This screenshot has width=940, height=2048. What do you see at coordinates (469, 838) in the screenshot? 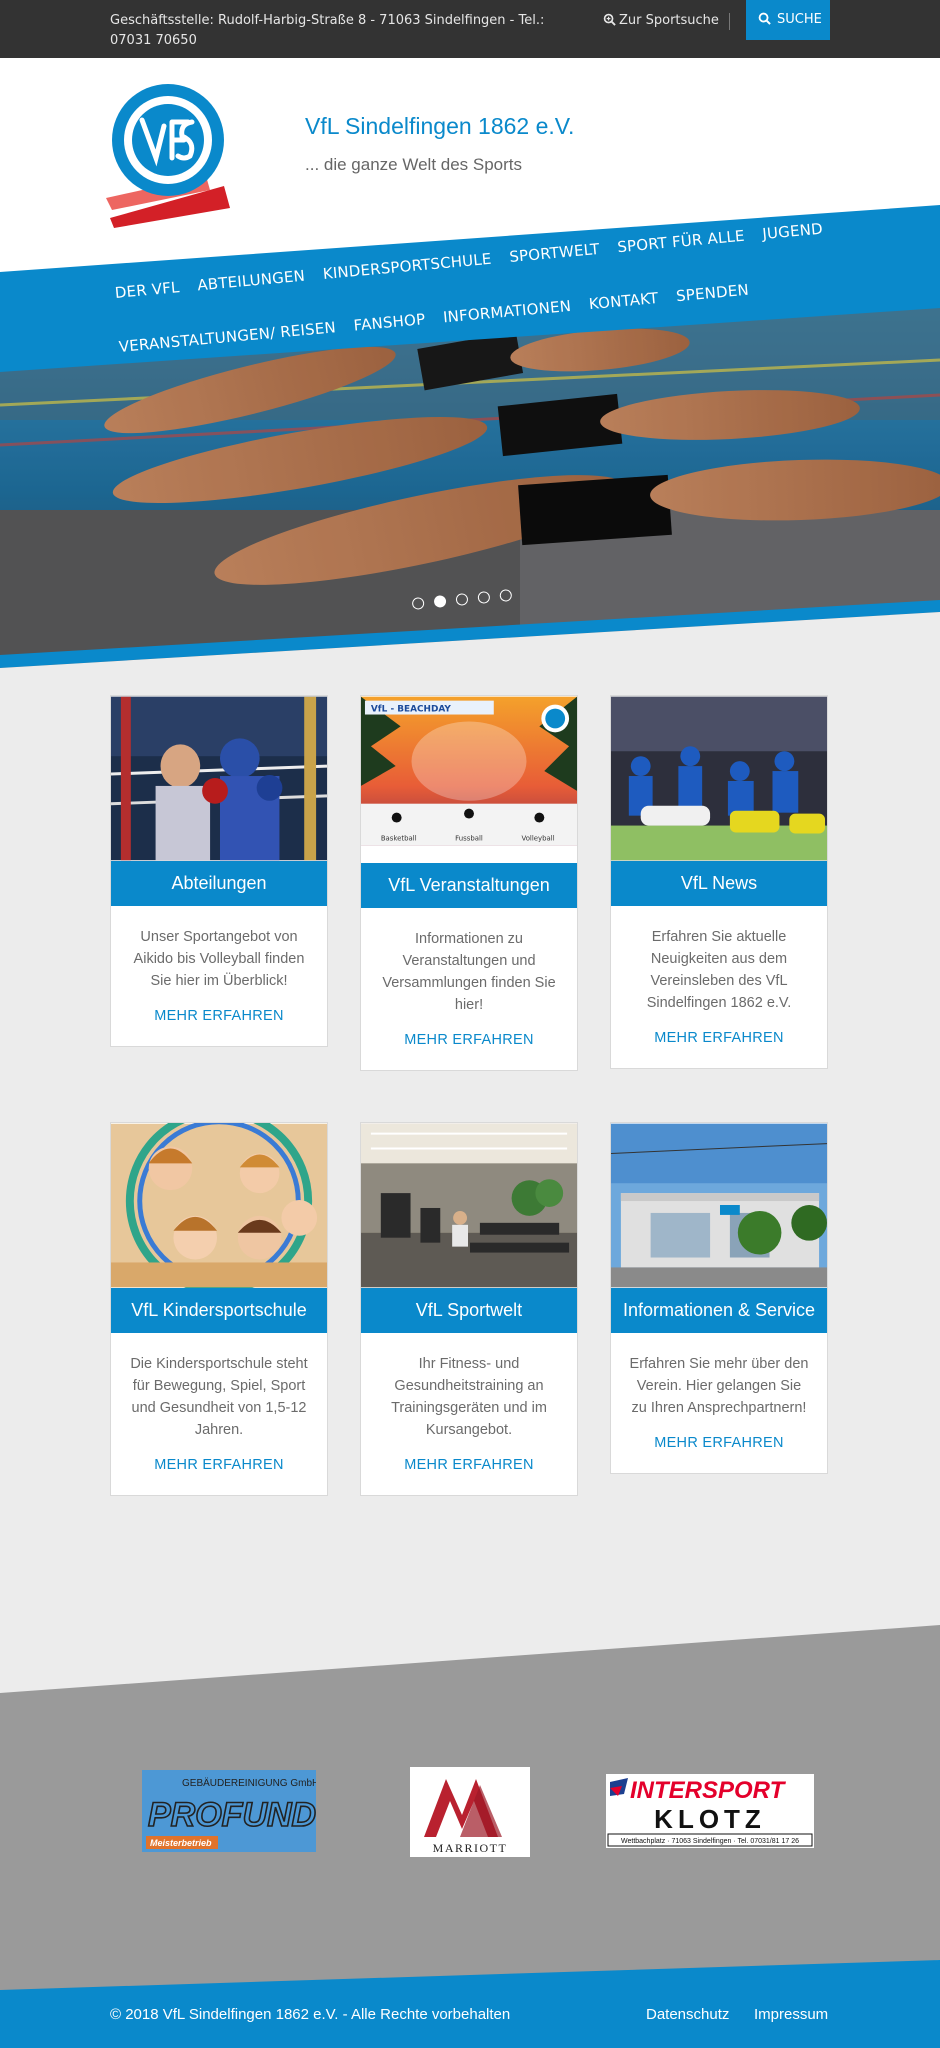
I see `poster-sport-2: Fussball` at bounding box center [469, 838].